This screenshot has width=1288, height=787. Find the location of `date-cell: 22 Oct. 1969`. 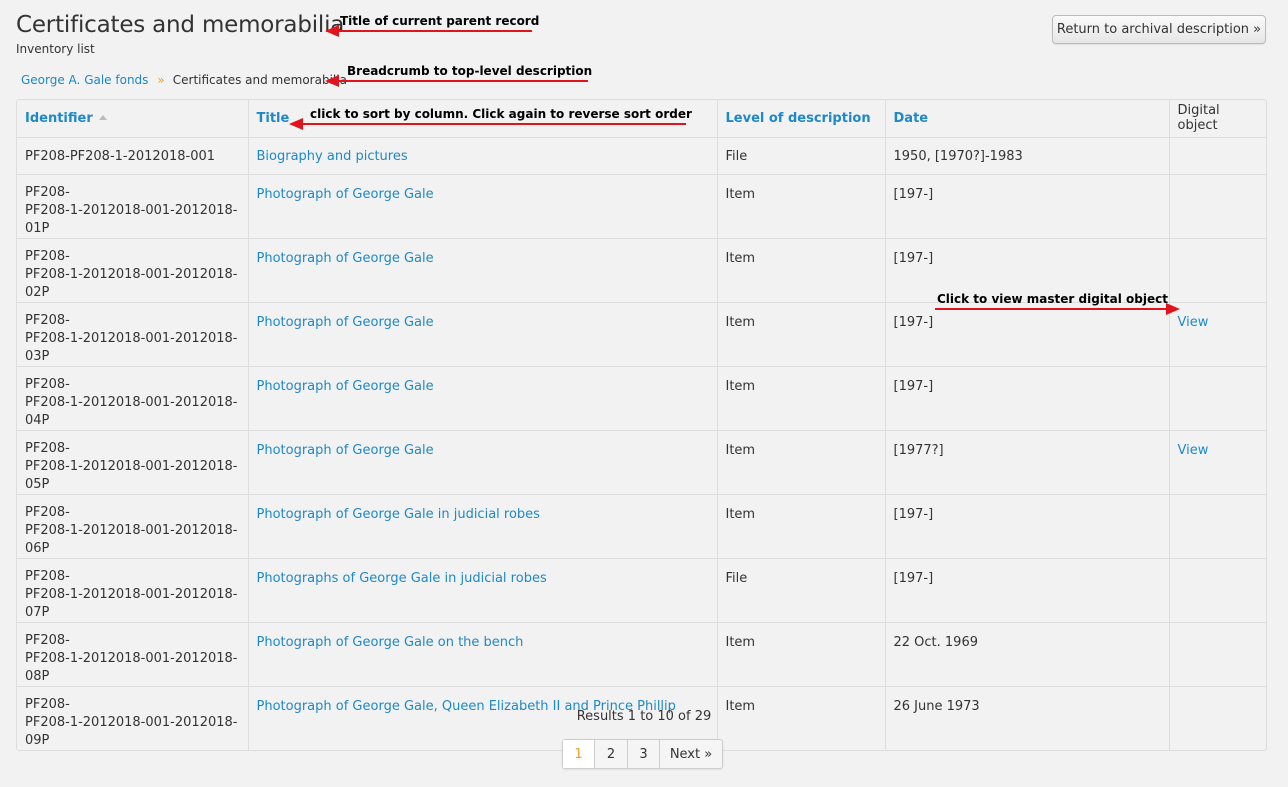

date-cell: 22 Oct. 1969 is located at coordinates (1027, 654).